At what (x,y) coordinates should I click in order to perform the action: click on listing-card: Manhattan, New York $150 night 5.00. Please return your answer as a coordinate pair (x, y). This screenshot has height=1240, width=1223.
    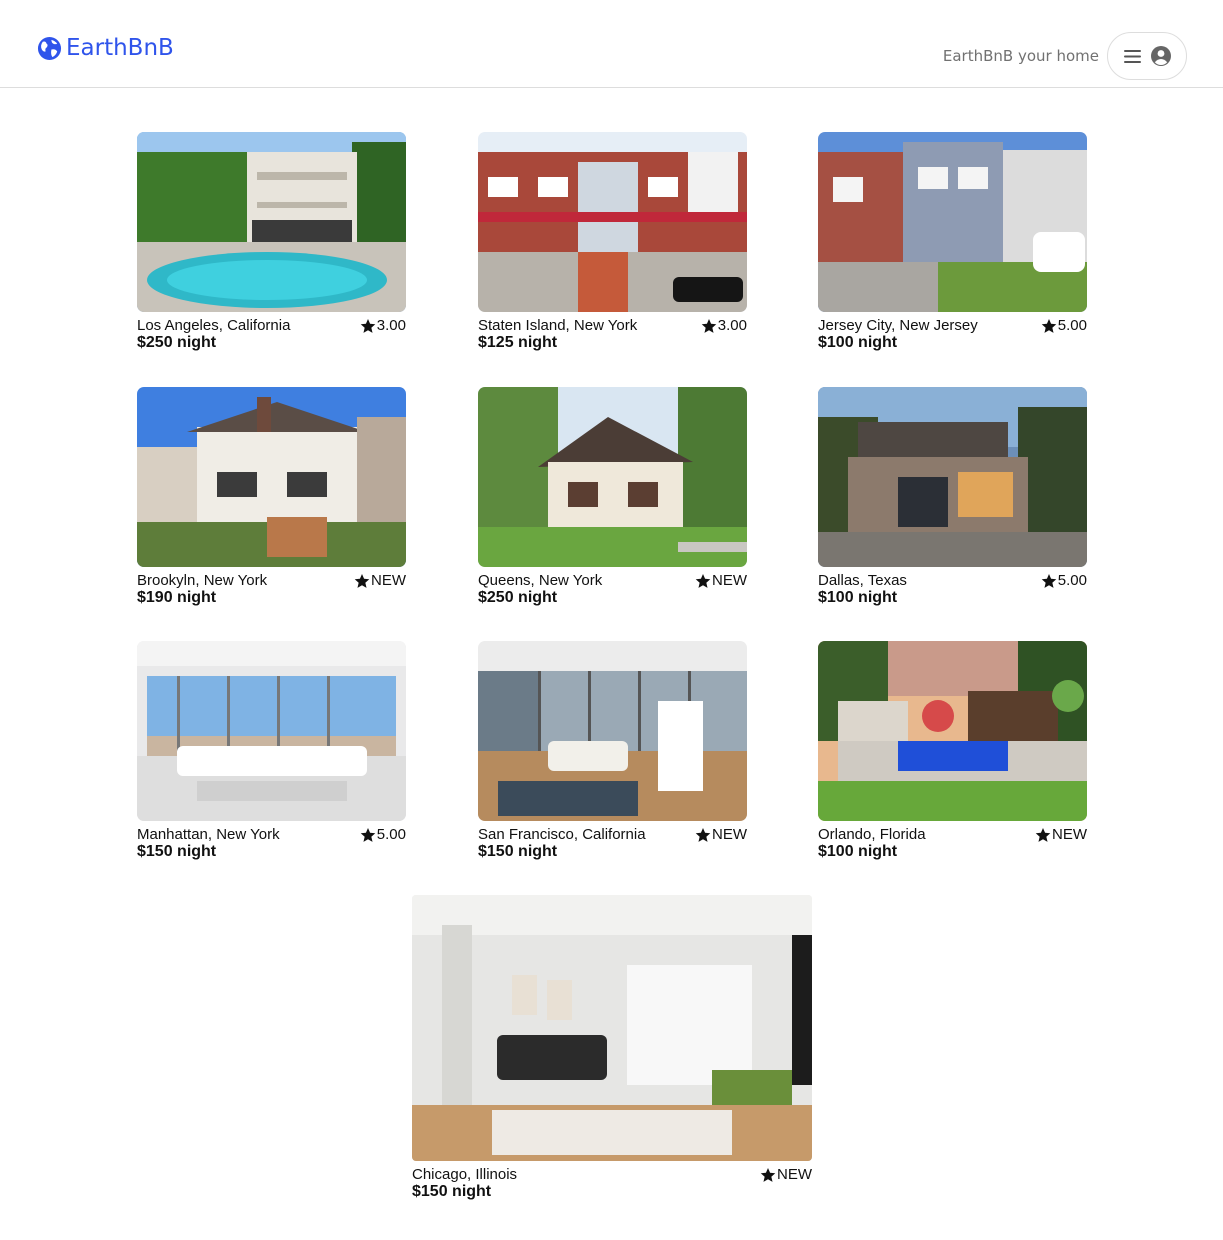
    Looking at the image, I should click on (271, 751).